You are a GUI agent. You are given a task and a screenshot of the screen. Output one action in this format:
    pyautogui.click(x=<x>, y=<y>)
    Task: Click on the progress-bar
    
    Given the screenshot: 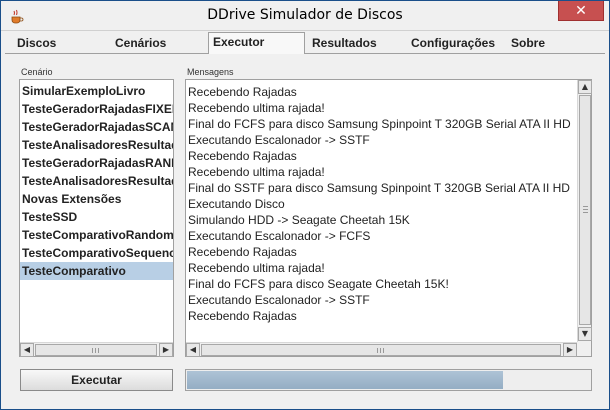 What is the action you would take?
    pyautogui.click(x=388, y=380)
    